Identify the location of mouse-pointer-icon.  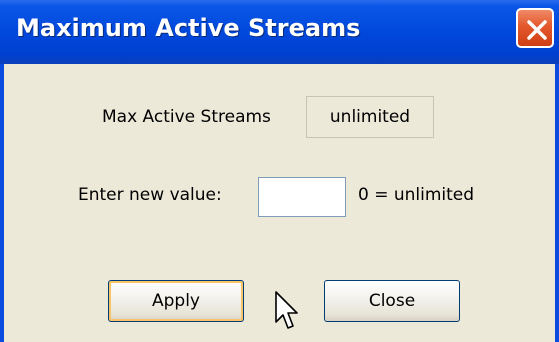
(286, 310).